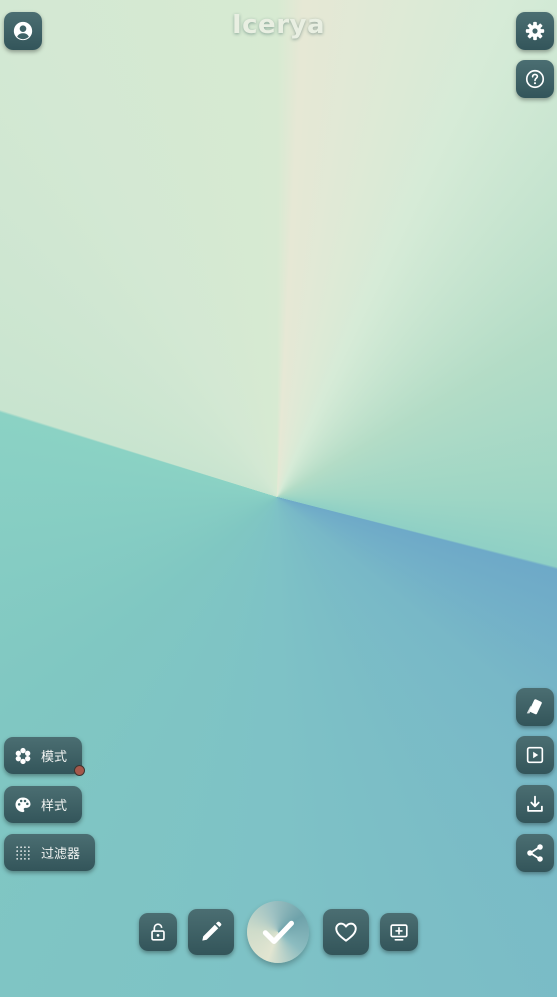 The image size is (557, 997). I want to click on app-logo: Icerya, so click(278, 25).